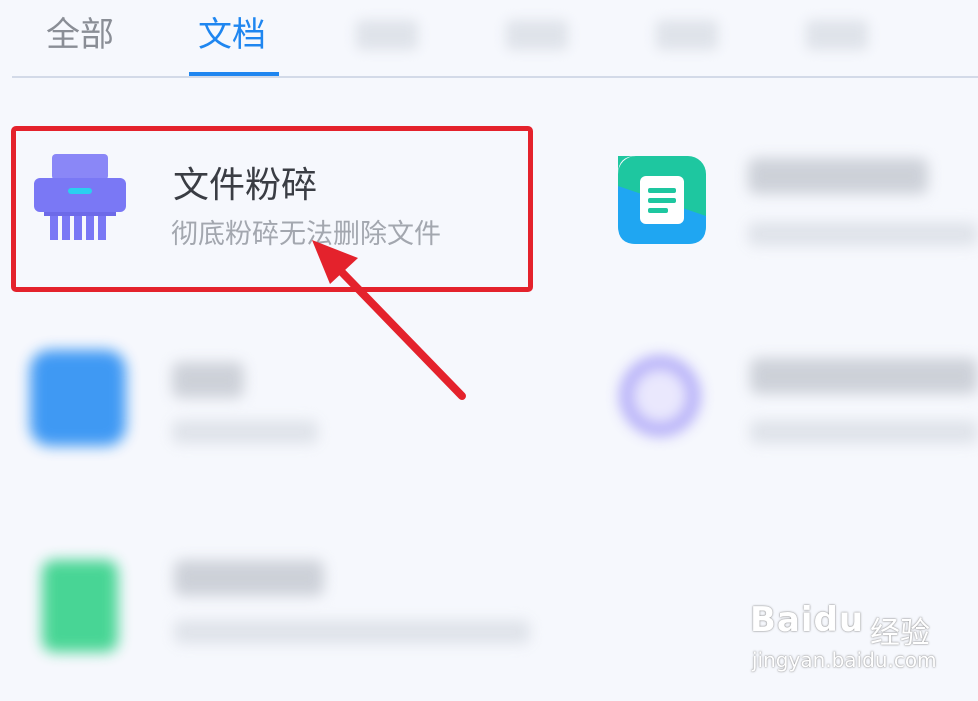 The width and height of the screenshot is (978, 701). What do you see at coordinates (306, 234) in the screenshot?
I see `app-subtitle: 彻底粉碎无法删除文件` at bounding box center [306, 234].